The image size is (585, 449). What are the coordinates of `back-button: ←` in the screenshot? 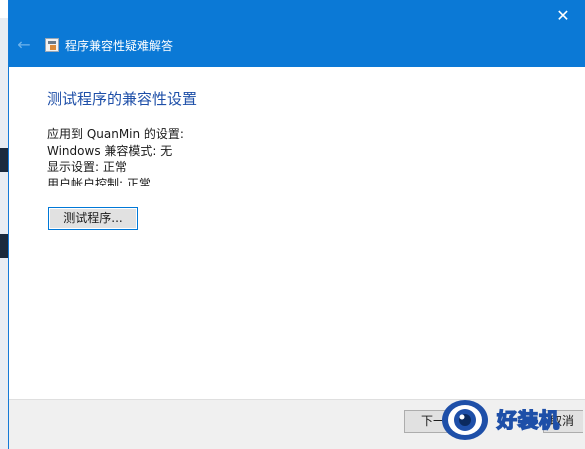 It's located at (24, 45).